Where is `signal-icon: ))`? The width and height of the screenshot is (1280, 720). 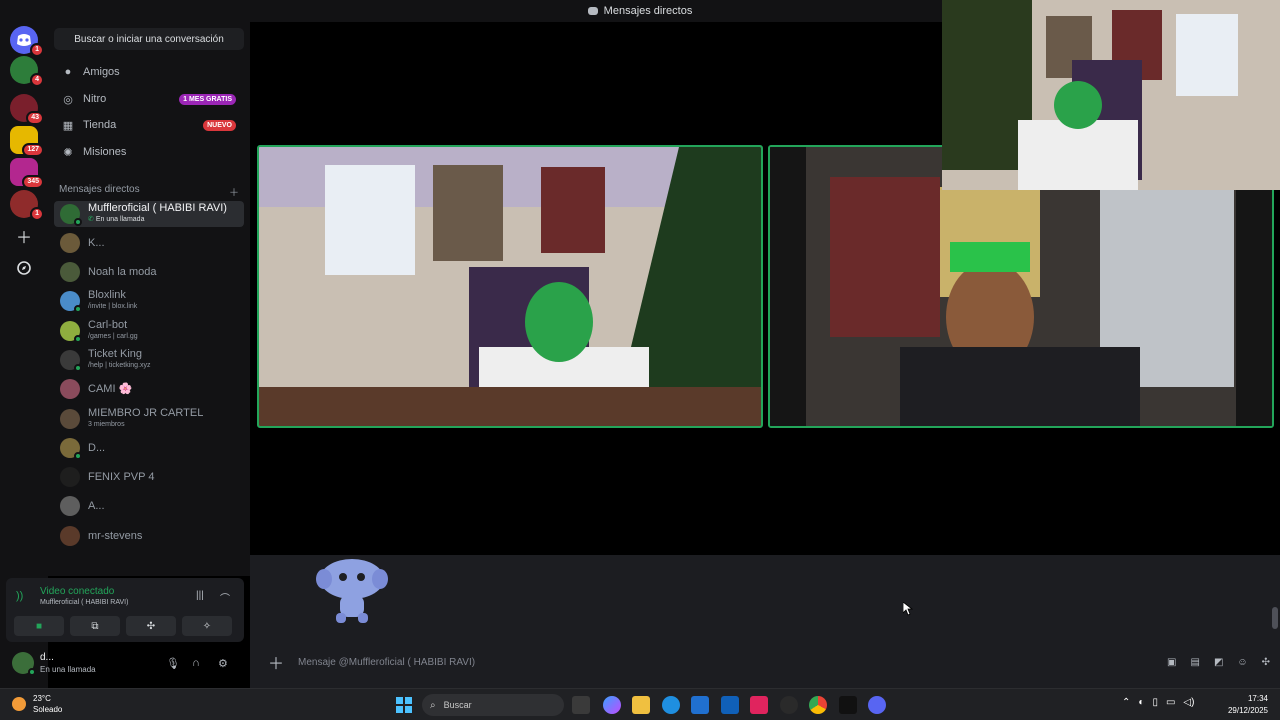
signal-icon: )) is located at coordinates (19, 596).